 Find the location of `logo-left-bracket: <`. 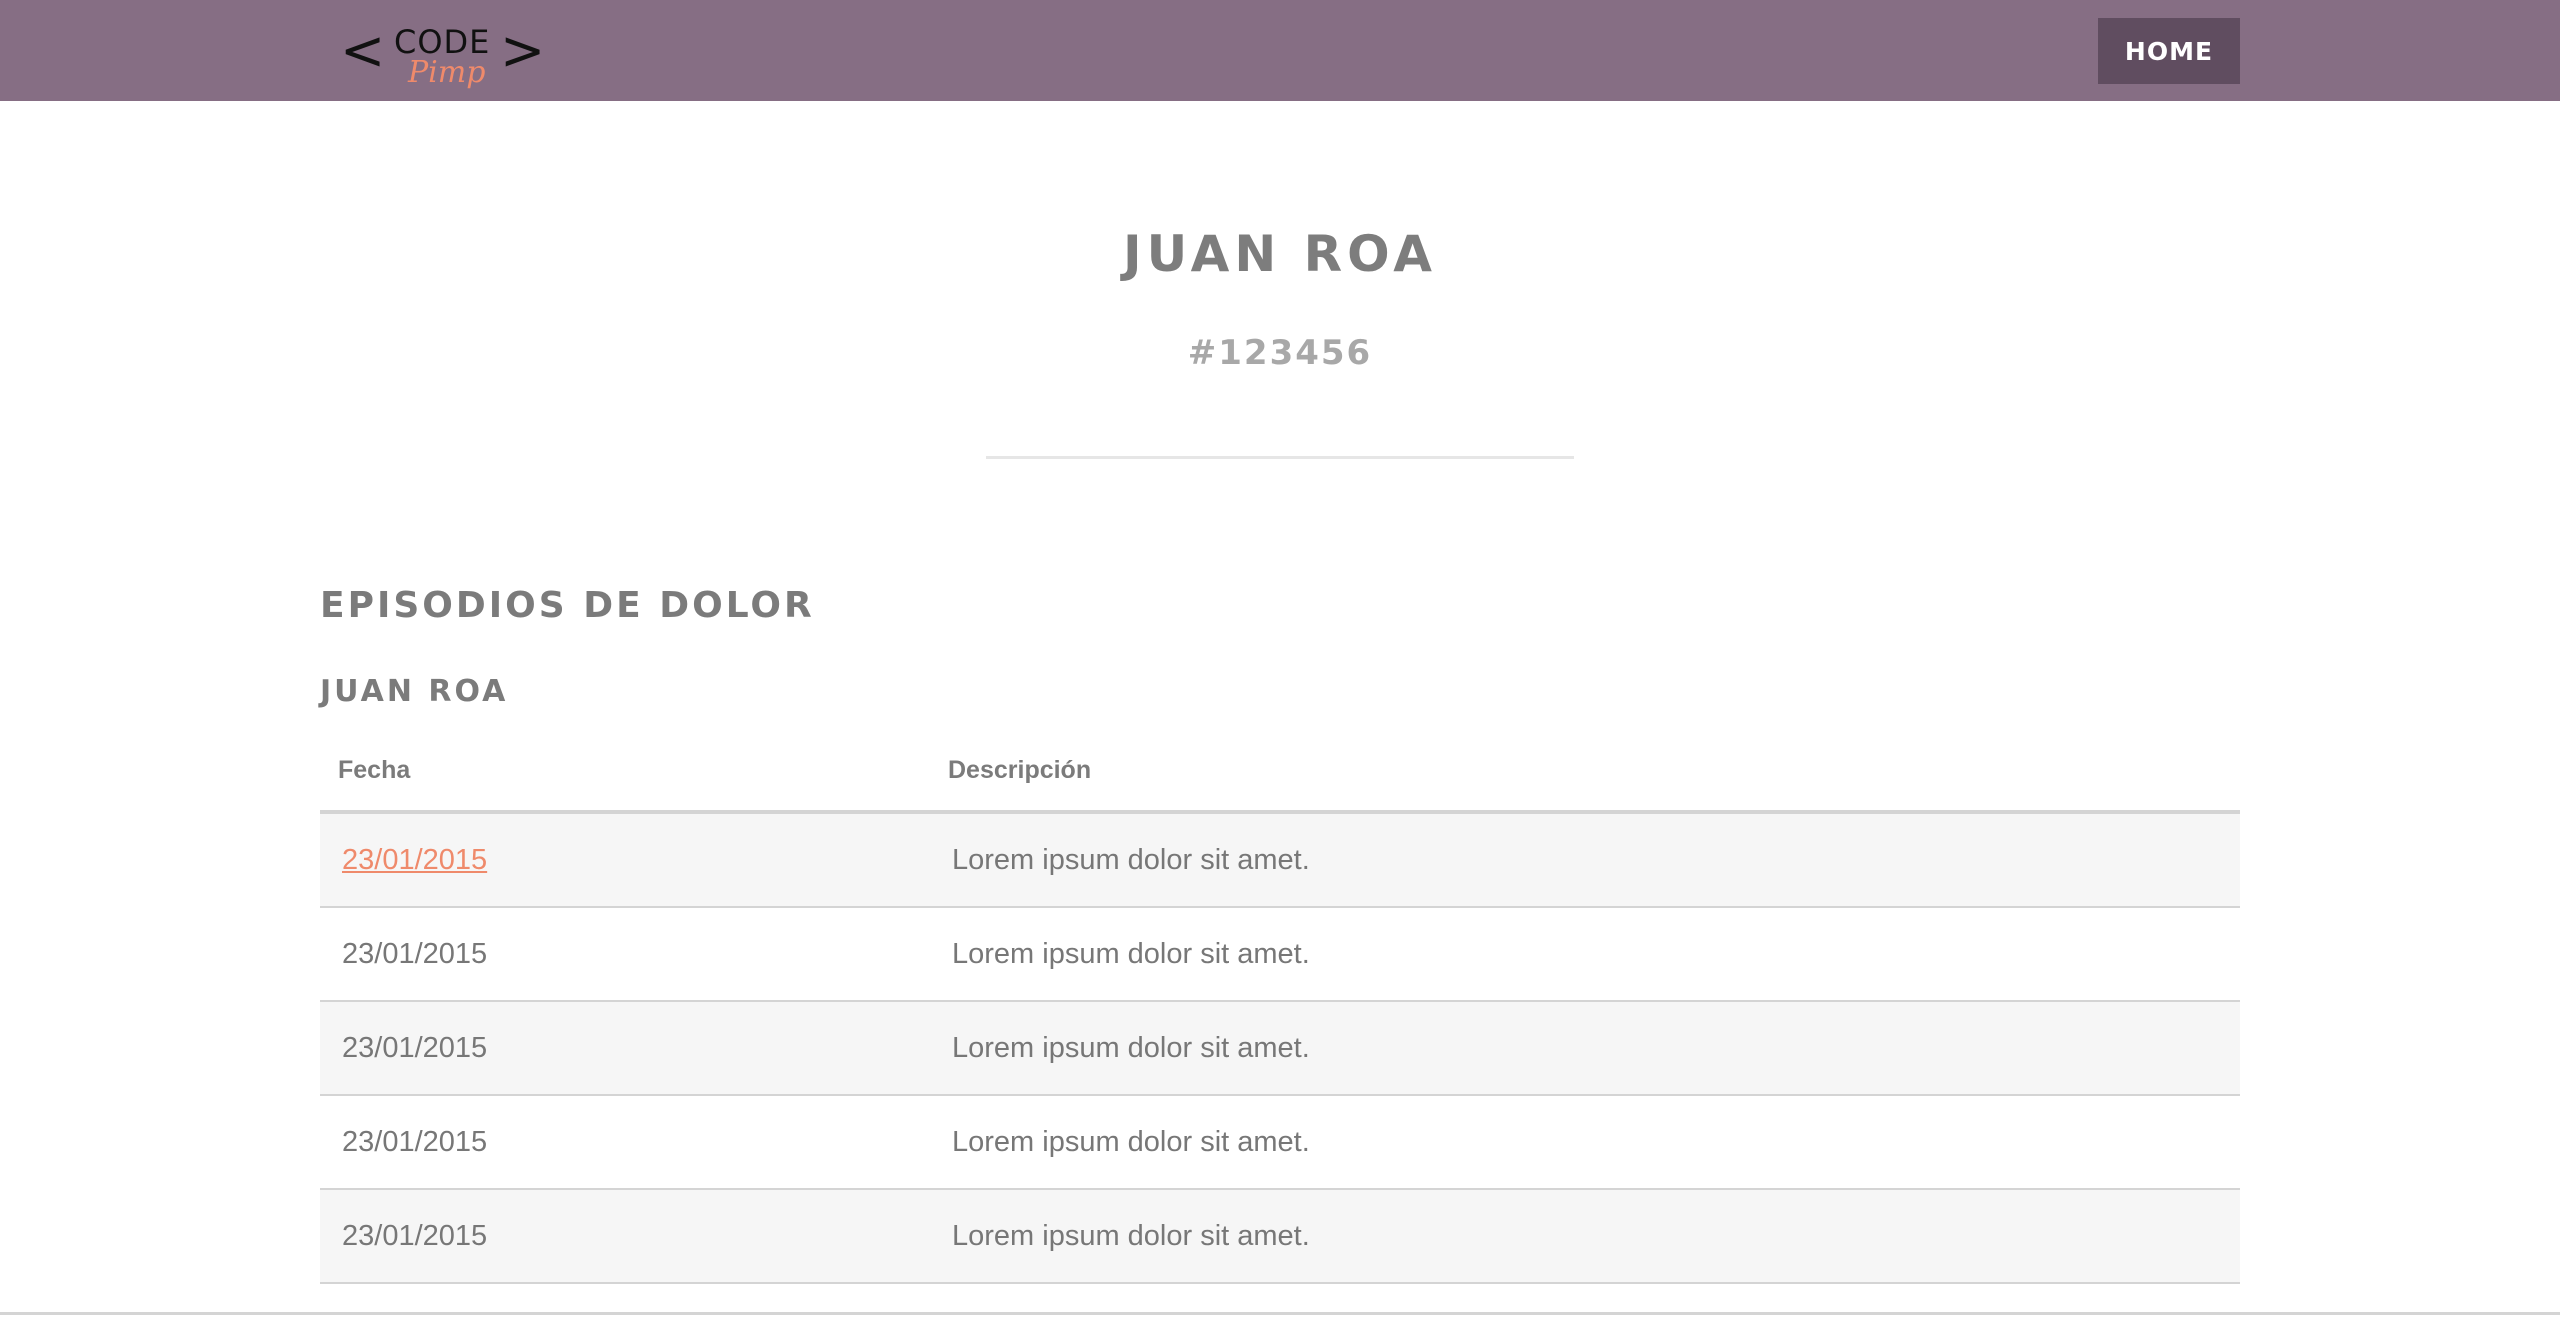

logo-left-bracket: < is located at coordinates (363, 50).